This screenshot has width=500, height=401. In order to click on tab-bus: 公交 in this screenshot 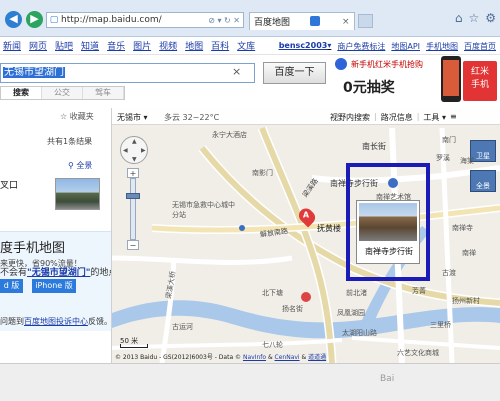, I will do `click(62, 93)`.